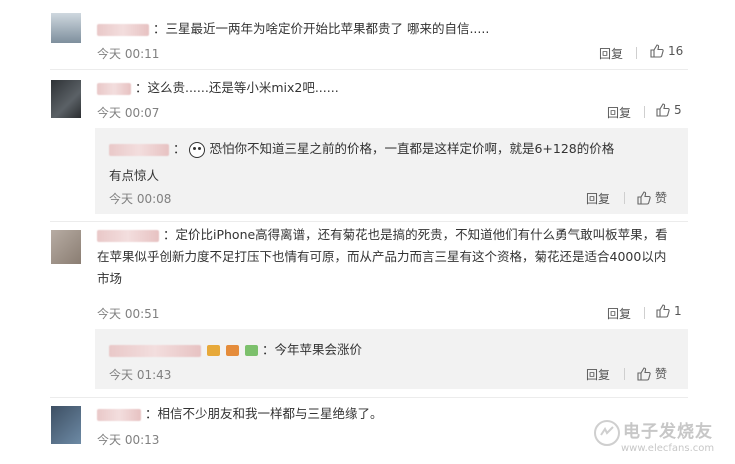 The height and width of the screenshot is (464, 735). What do you see at coordinates (668, 448) in the screenshot?
I see `watermark-subtitle: www.elecfans.com` at bounding box center [668, 448].